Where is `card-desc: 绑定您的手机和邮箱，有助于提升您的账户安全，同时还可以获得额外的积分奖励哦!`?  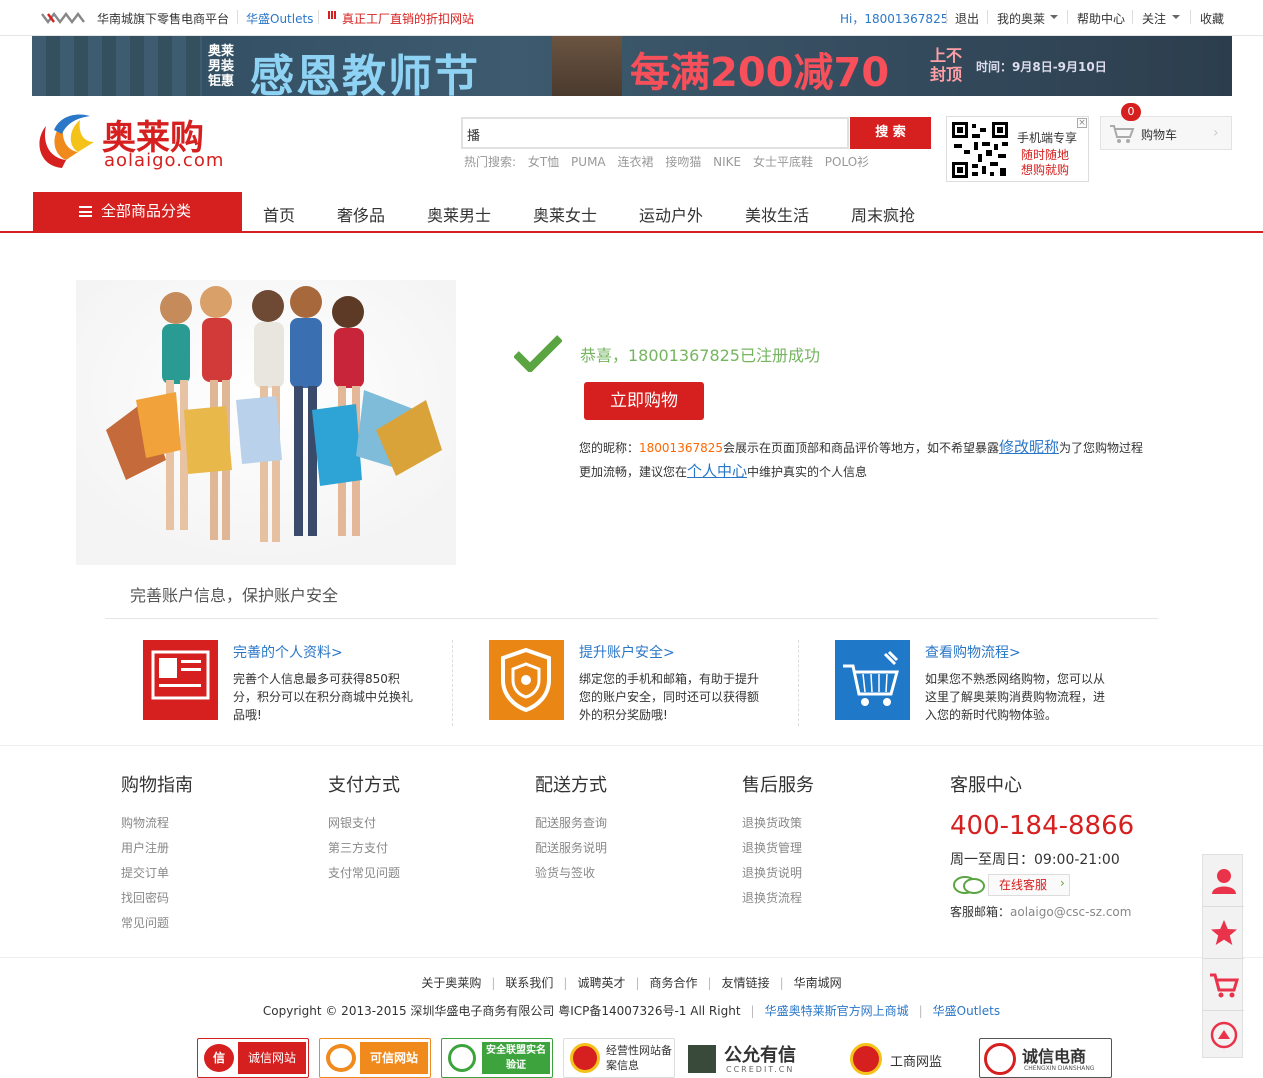 card-desc: 绑定您的手机和邮箱，有助于提升您的账户安全，同时还可以获得额外的积分奖励哦! is located at coordinates (669, 697).